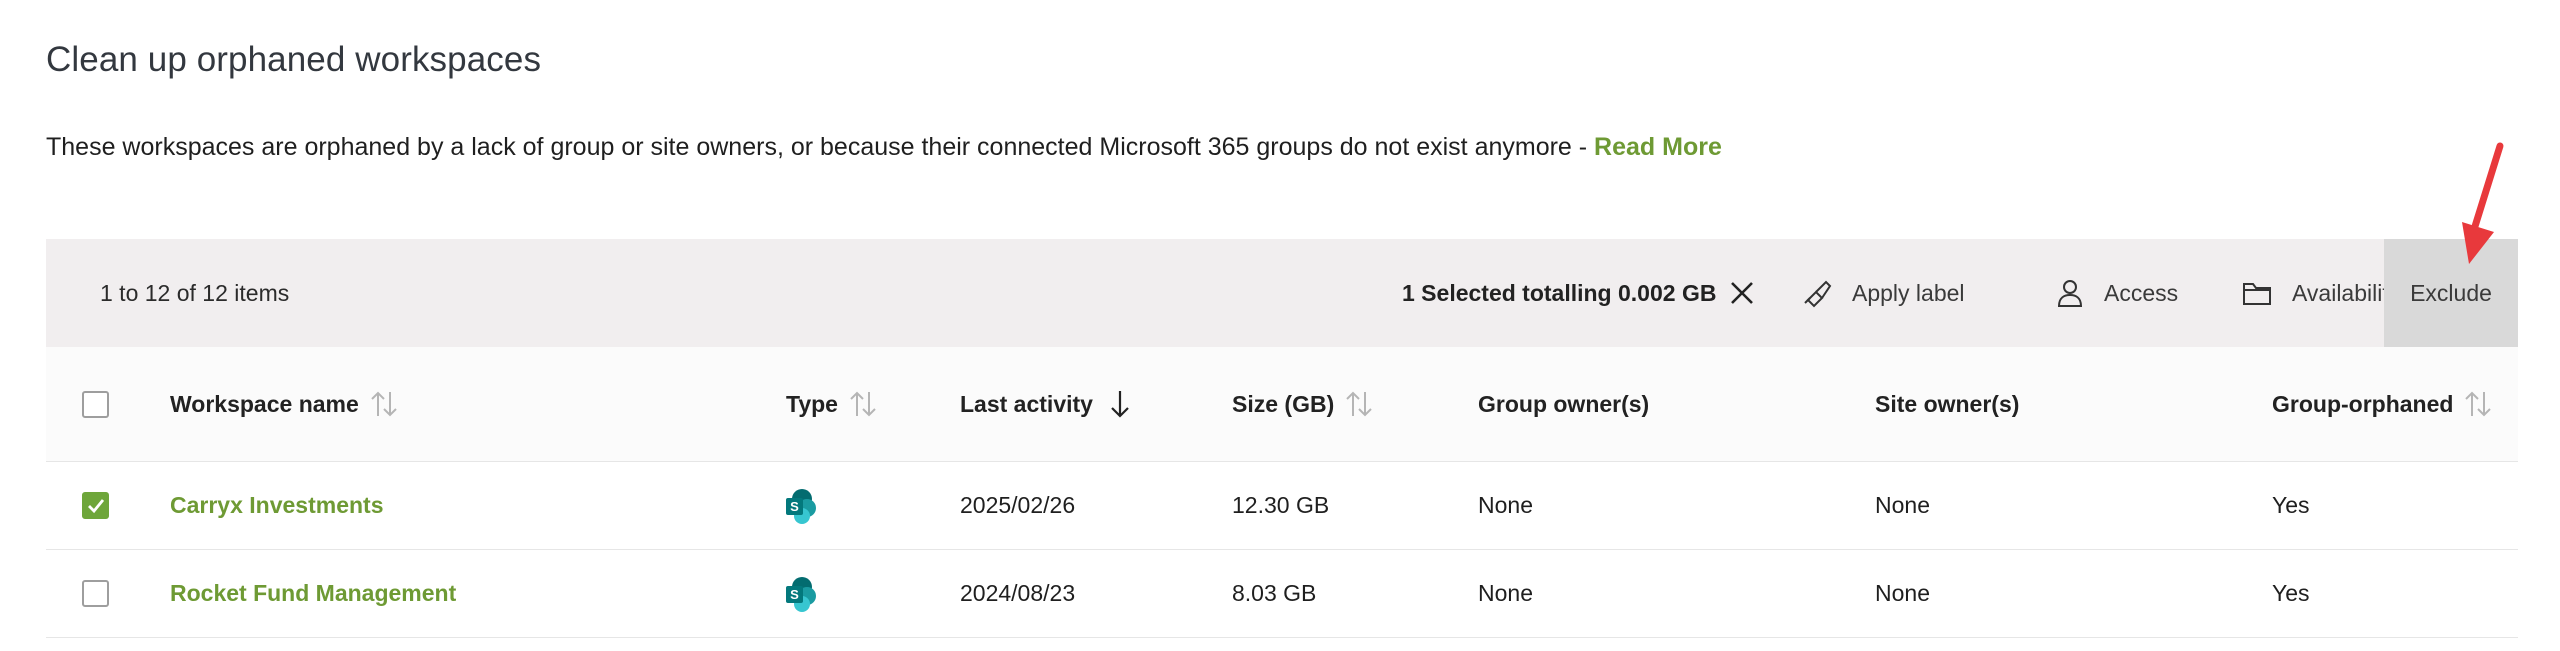 This screenshot has height=651, width=2560. Describe the element at coordinates (1658, 147) in the screenshot. I see `read-more-link: Read More` at that location.